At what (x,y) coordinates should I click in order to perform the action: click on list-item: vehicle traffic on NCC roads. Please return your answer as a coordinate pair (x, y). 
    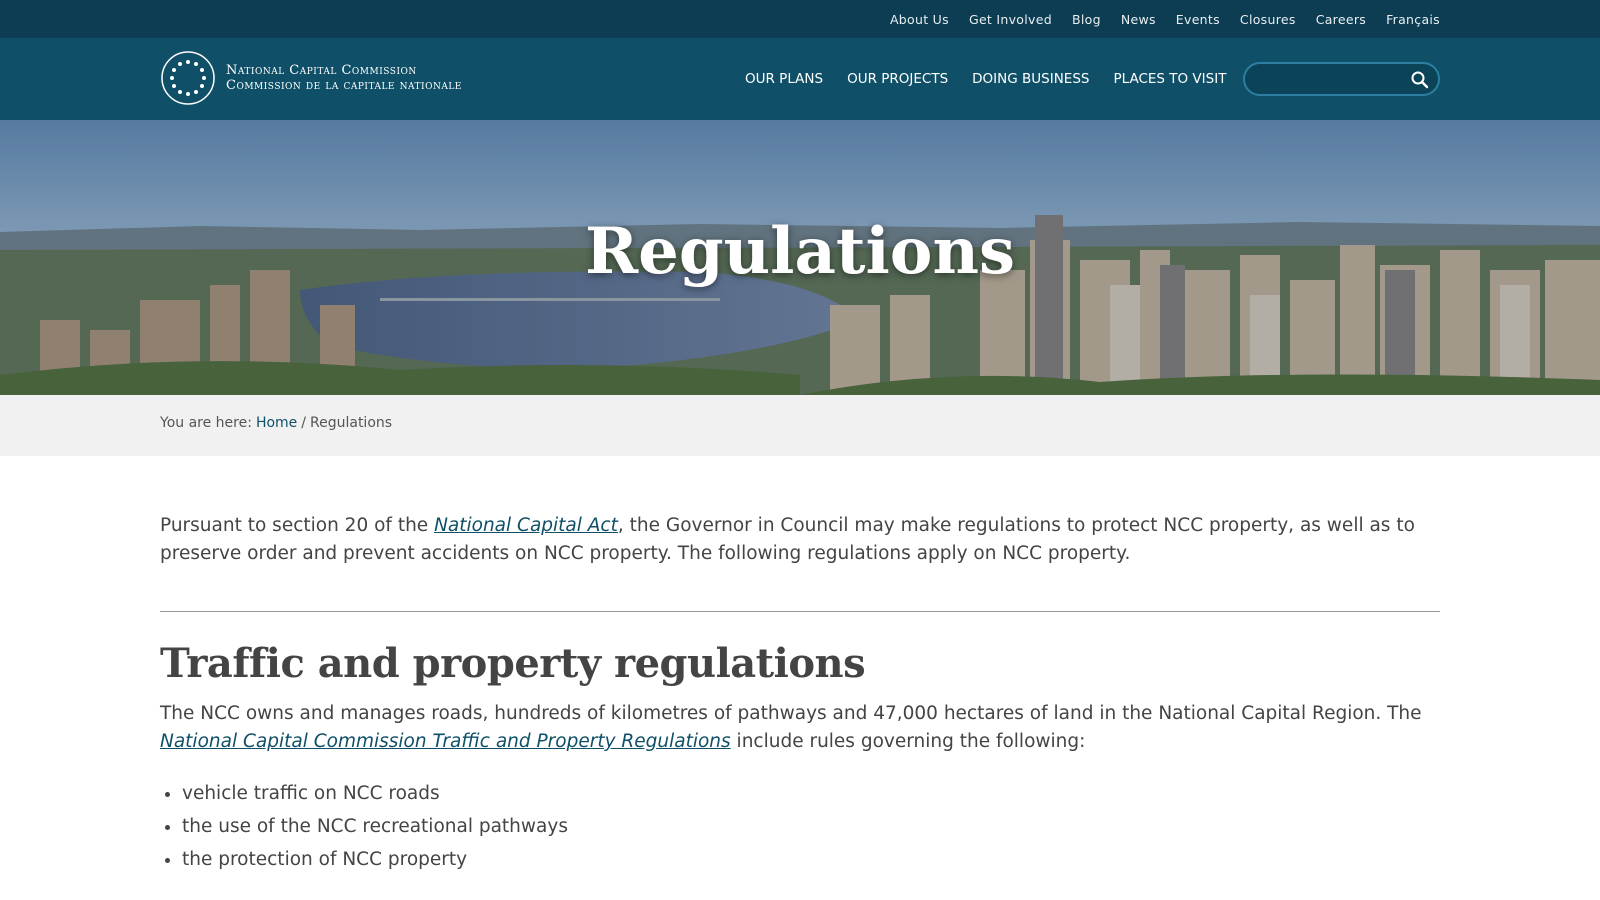
    Looking at the image, I should click on (375, 793).